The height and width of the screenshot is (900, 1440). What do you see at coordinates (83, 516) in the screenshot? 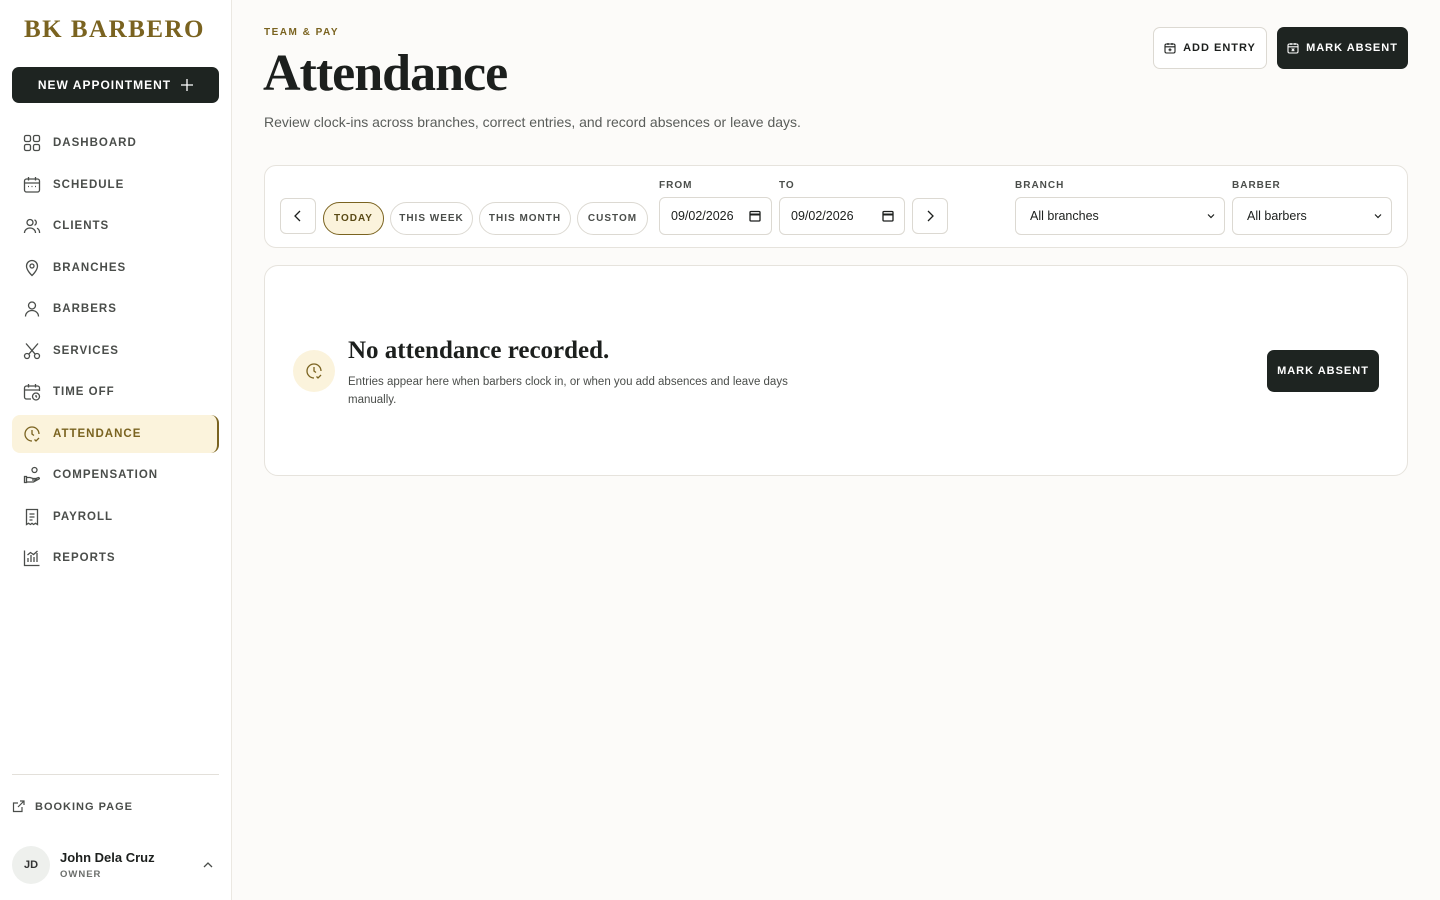
I see `sidebar-item-label: PAYROLL` at bounding box center [83, 516].